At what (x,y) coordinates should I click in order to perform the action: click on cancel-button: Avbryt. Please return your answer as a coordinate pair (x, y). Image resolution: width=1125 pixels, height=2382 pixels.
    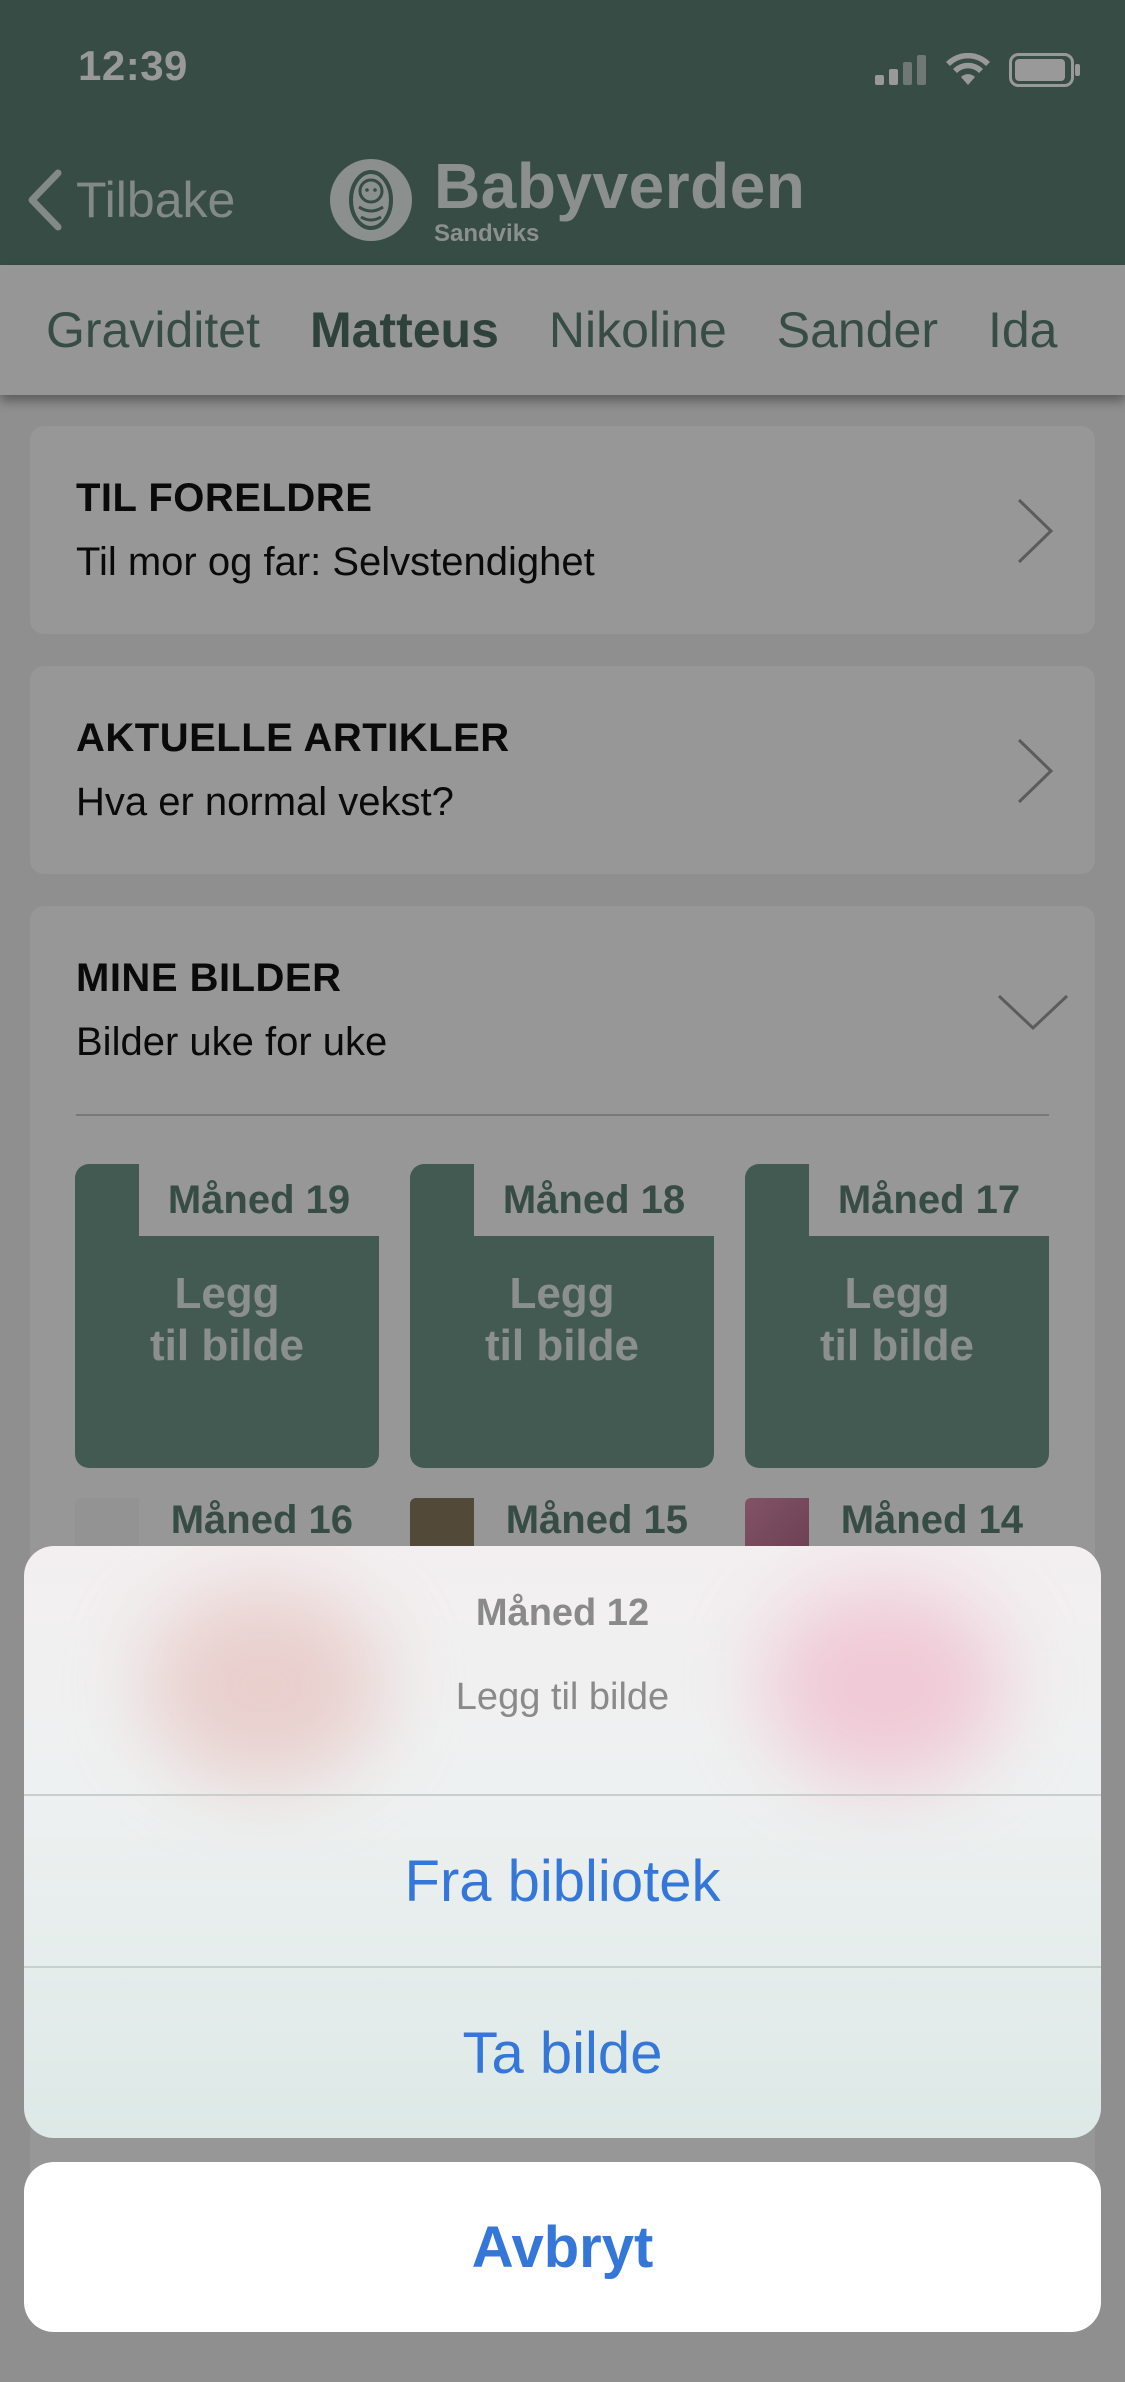
    Looking at the image, I should click on (562, 2247).